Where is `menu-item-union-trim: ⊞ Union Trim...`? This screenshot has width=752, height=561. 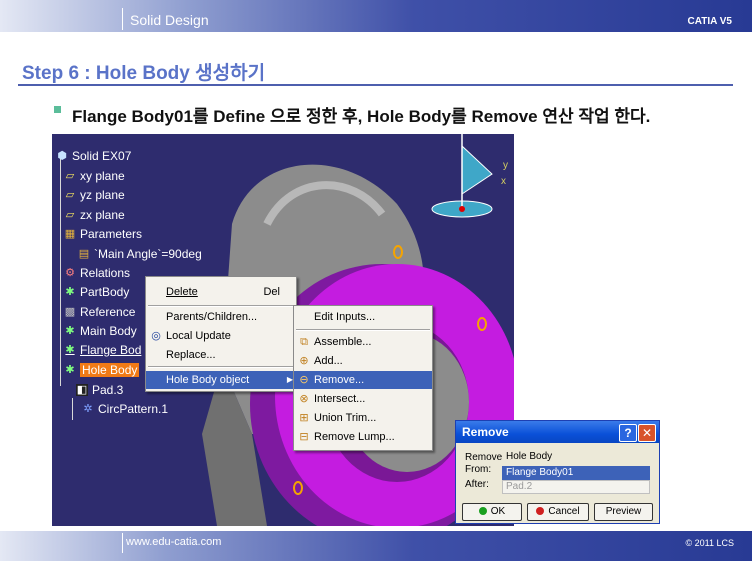
menu-item-union-trim: ⊞ Union Trim... is located at coordinates (363, 418).